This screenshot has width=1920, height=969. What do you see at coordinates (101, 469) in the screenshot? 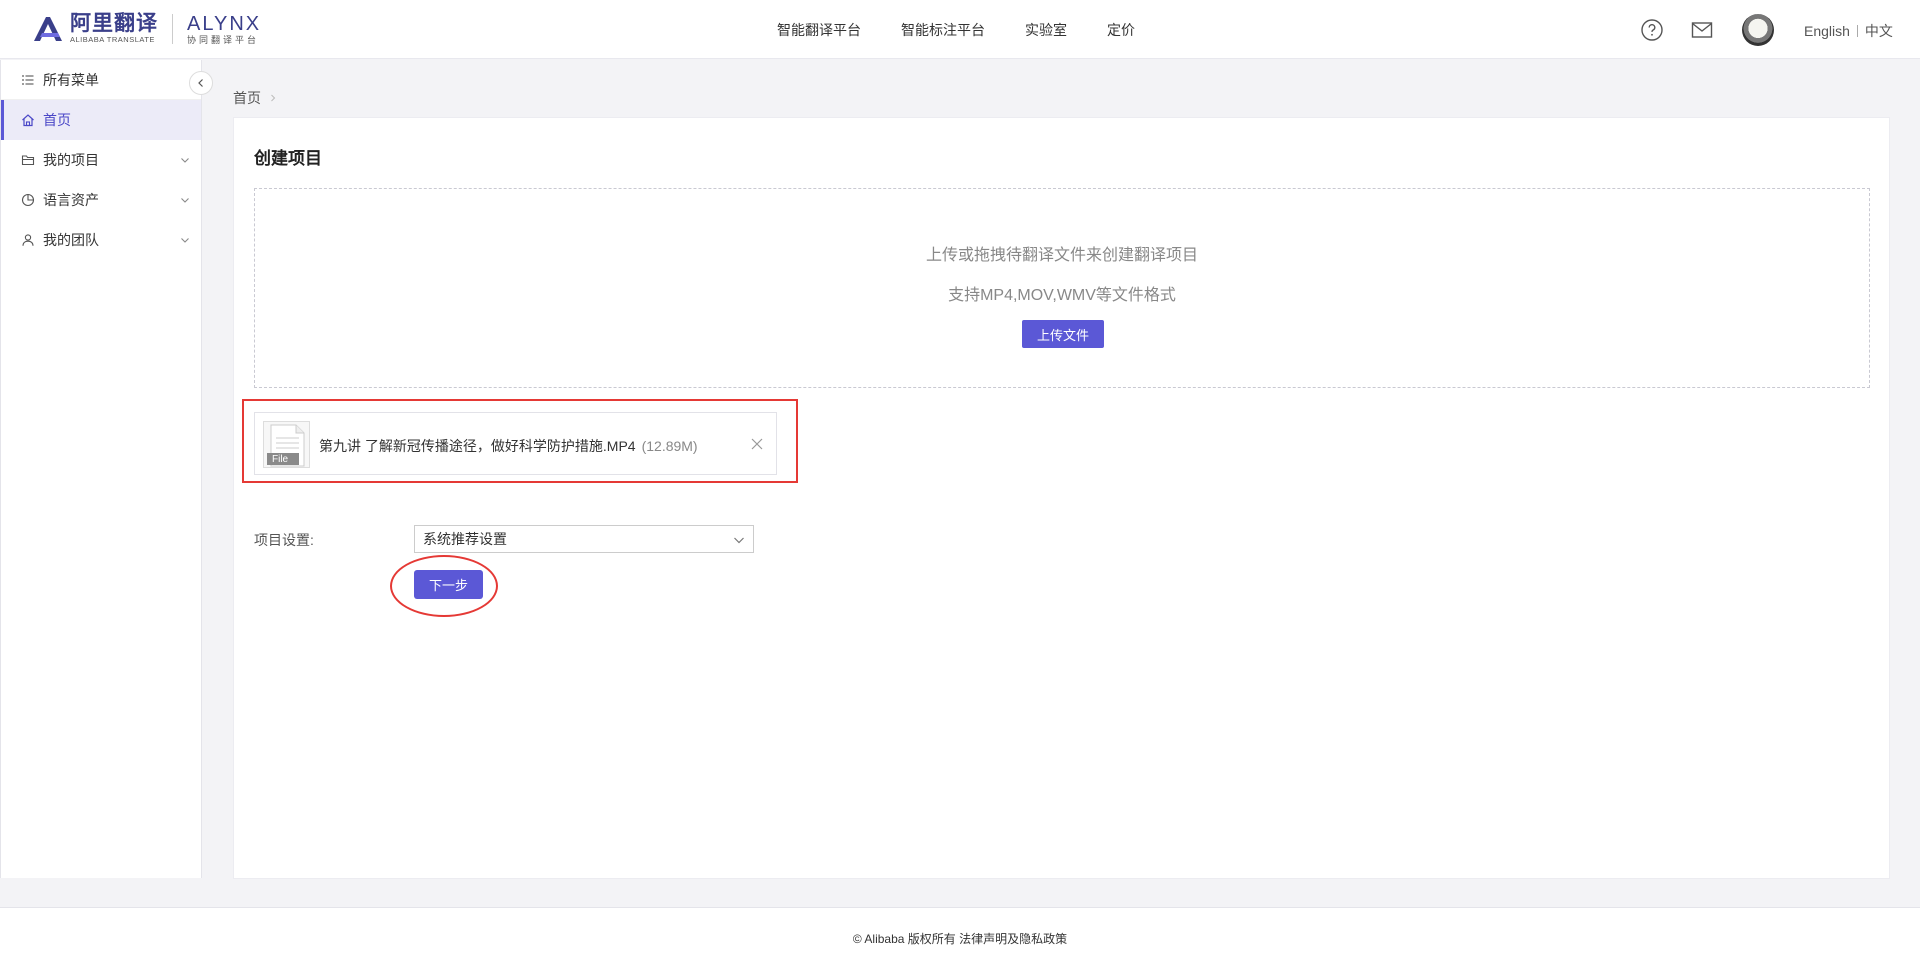
I see `sidebar: 所有菜单 首页 我的项目 语言资产 我的团队` at bounding box center [101, 469].